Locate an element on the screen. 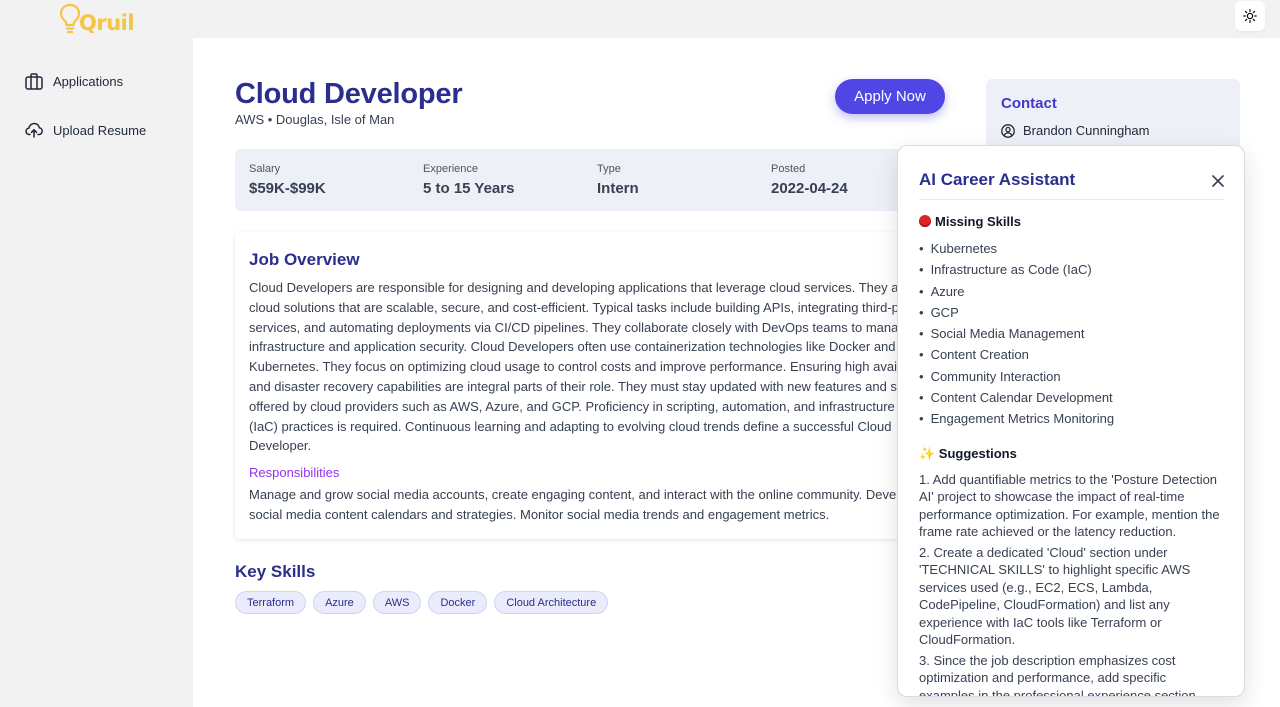 Image resolution: width=1280 pixels, height=707 pixels. suggestions-heading: ✨ Suggestions is located at coordinates (968, 453).